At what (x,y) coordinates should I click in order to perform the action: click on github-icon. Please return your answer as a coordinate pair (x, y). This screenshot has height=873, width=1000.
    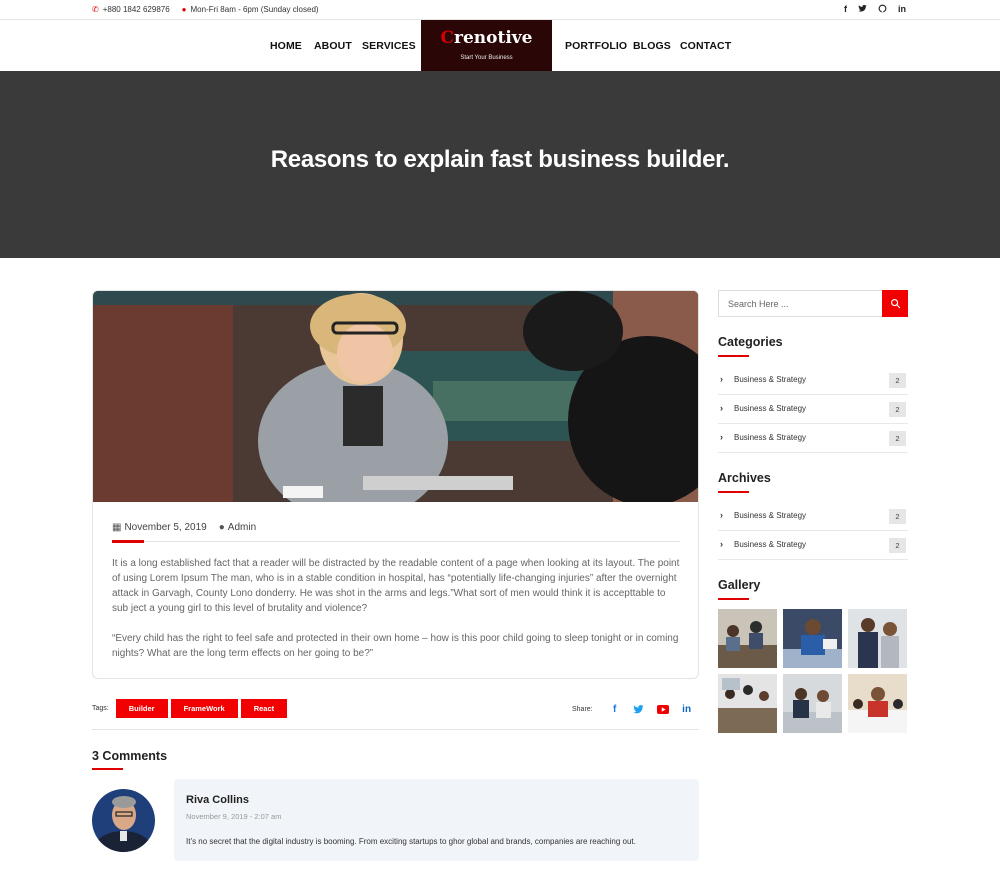
    Looking at the image, I should click on (882, 9).